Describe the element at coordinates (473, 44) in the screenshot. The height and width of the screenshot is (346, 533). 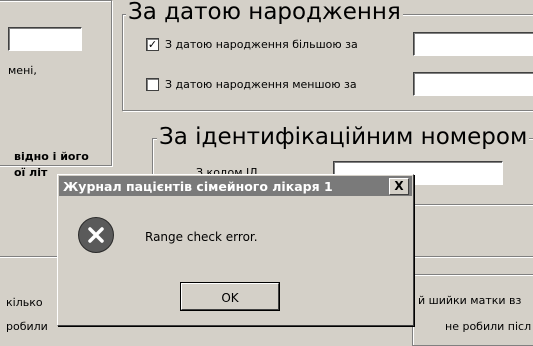
I see `dob-greater-input` at that location.